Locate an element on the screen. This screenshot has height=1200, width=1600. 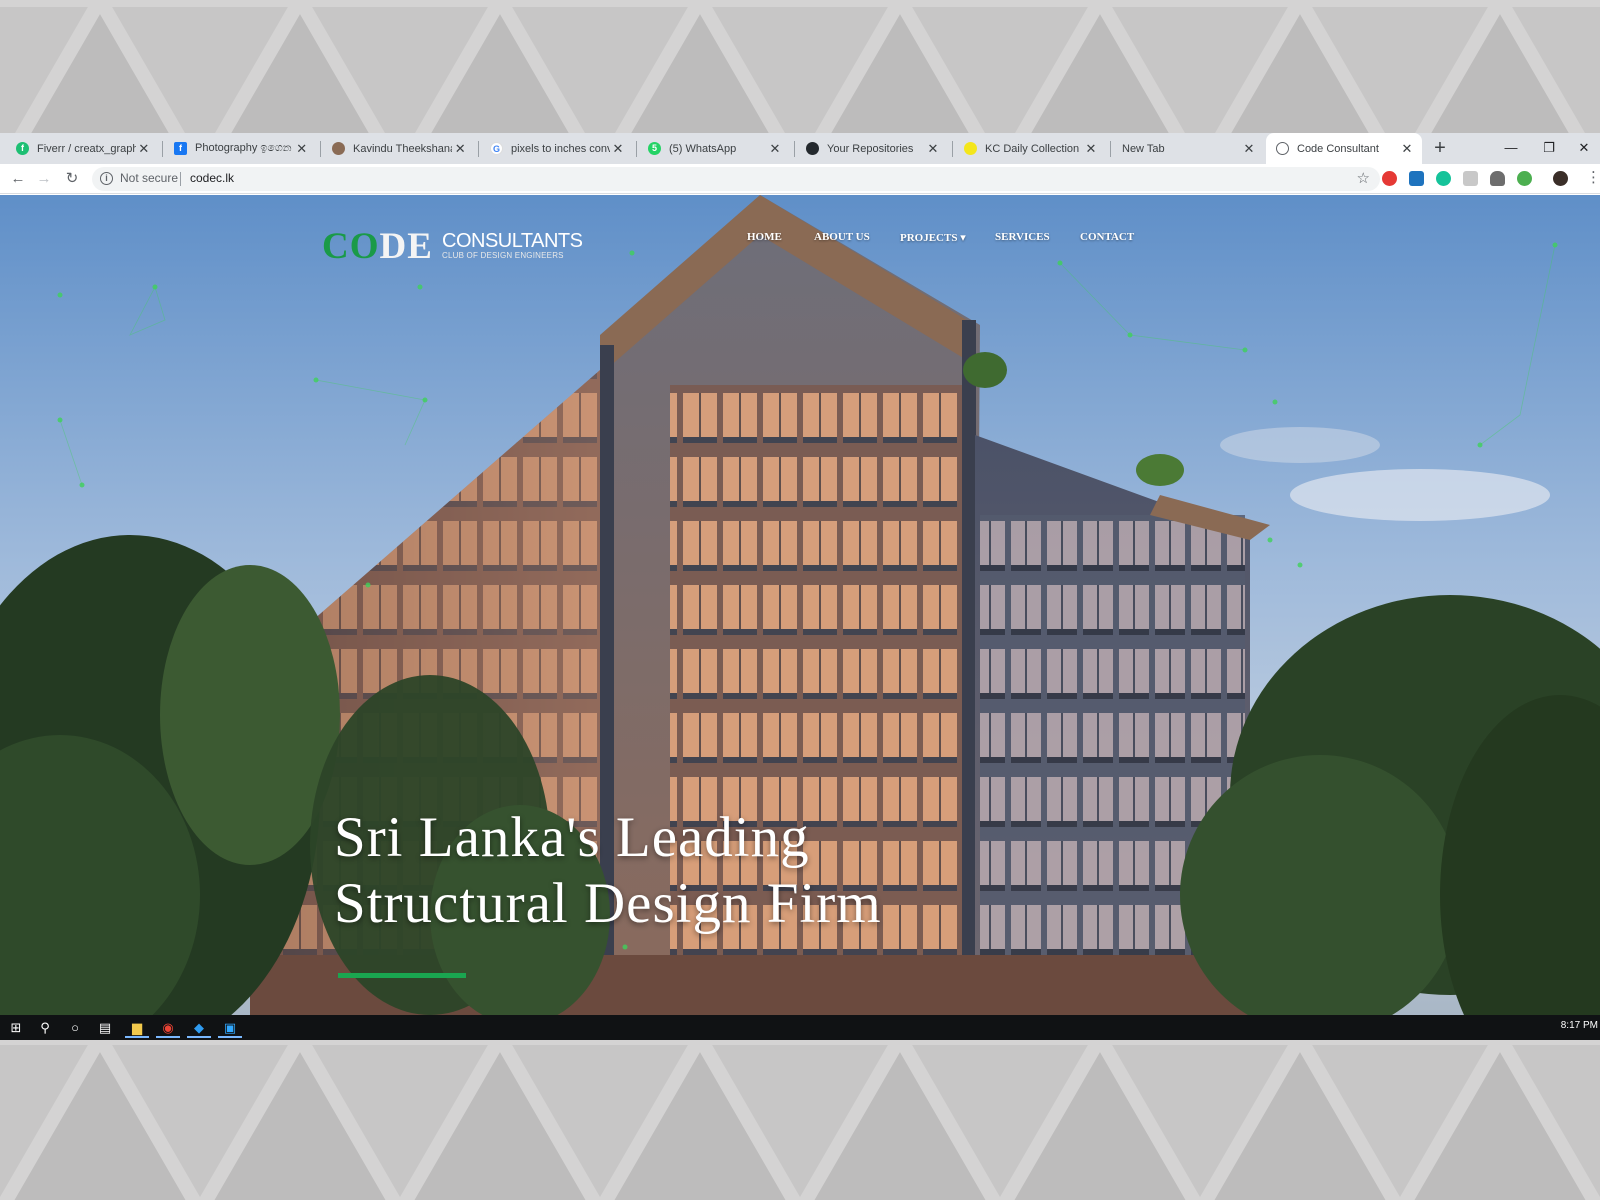
tab-title: pixels to inches conver is located at coordinates (560, 148).